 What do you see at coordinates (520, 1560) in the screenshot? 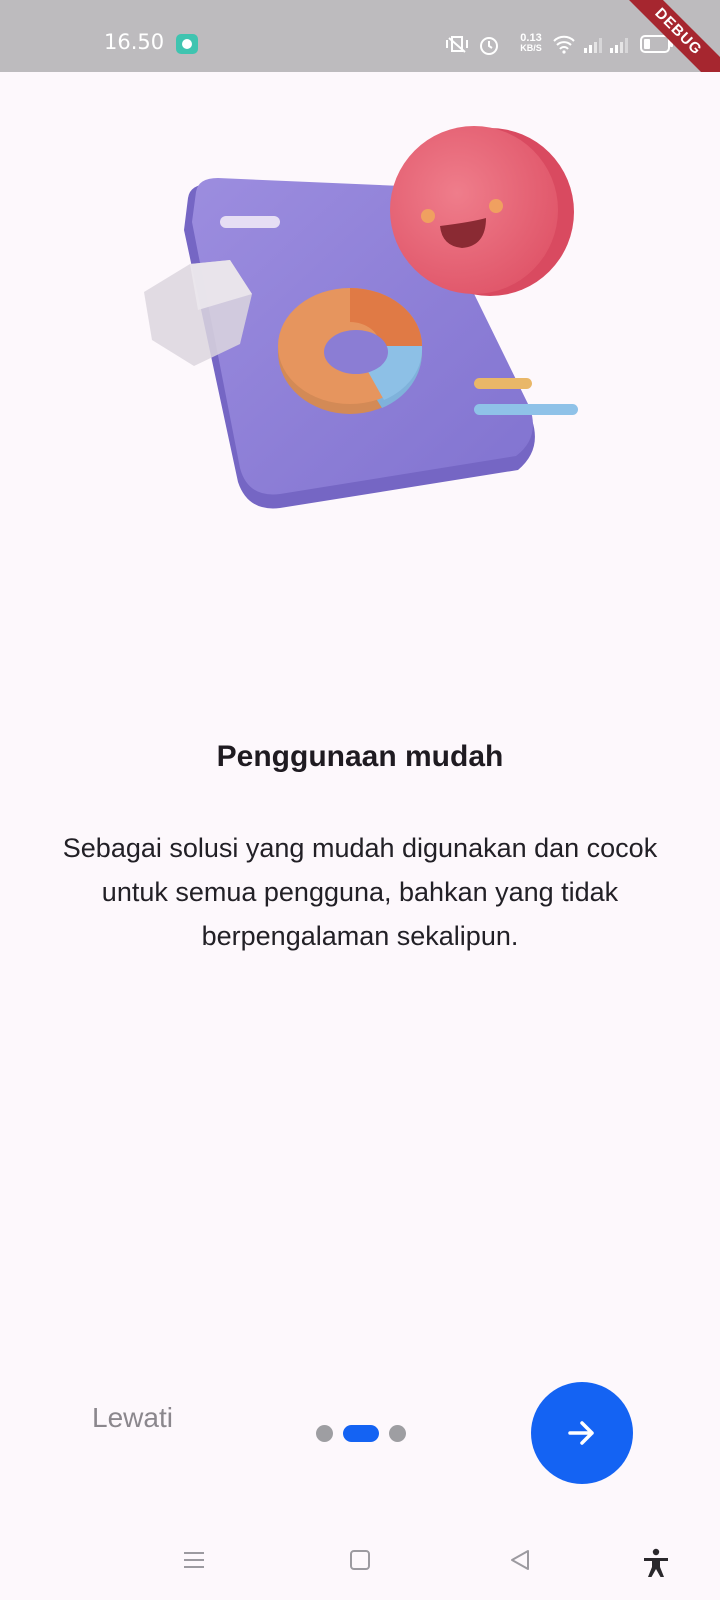
I see `back-icon` at bounding box center [520, 1560].